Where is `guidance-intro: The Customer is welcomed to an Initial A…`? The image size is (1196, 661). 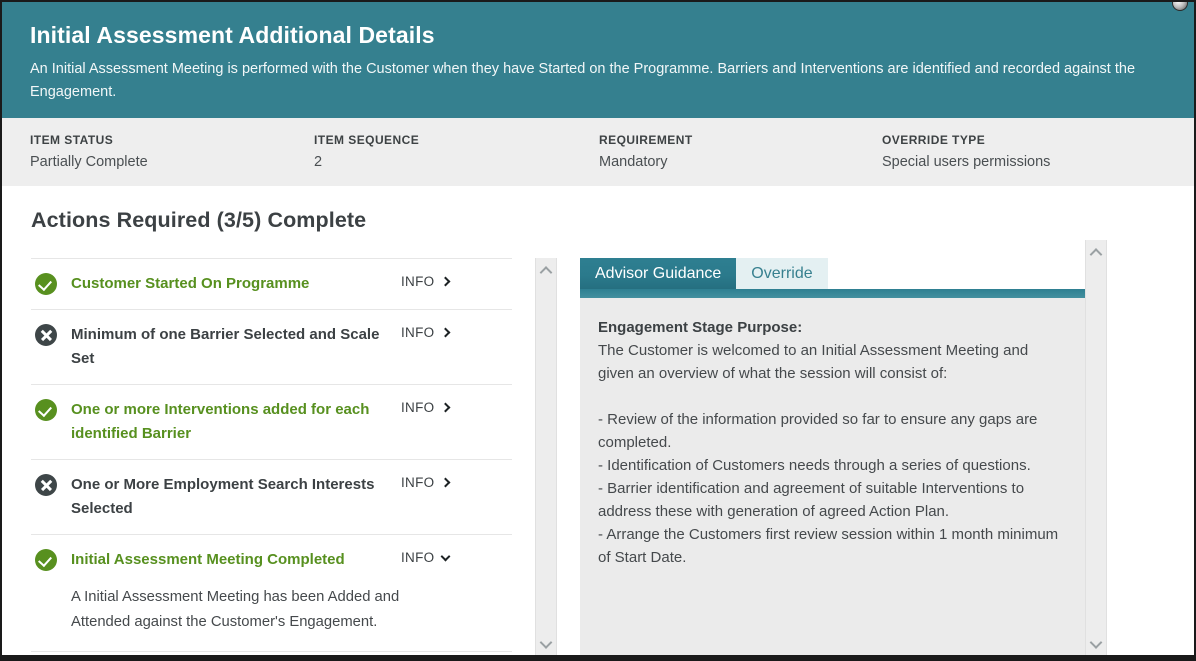 guidance-intro: The Customer is welcomed to an Initial A… is located at coordinates (813, 362).